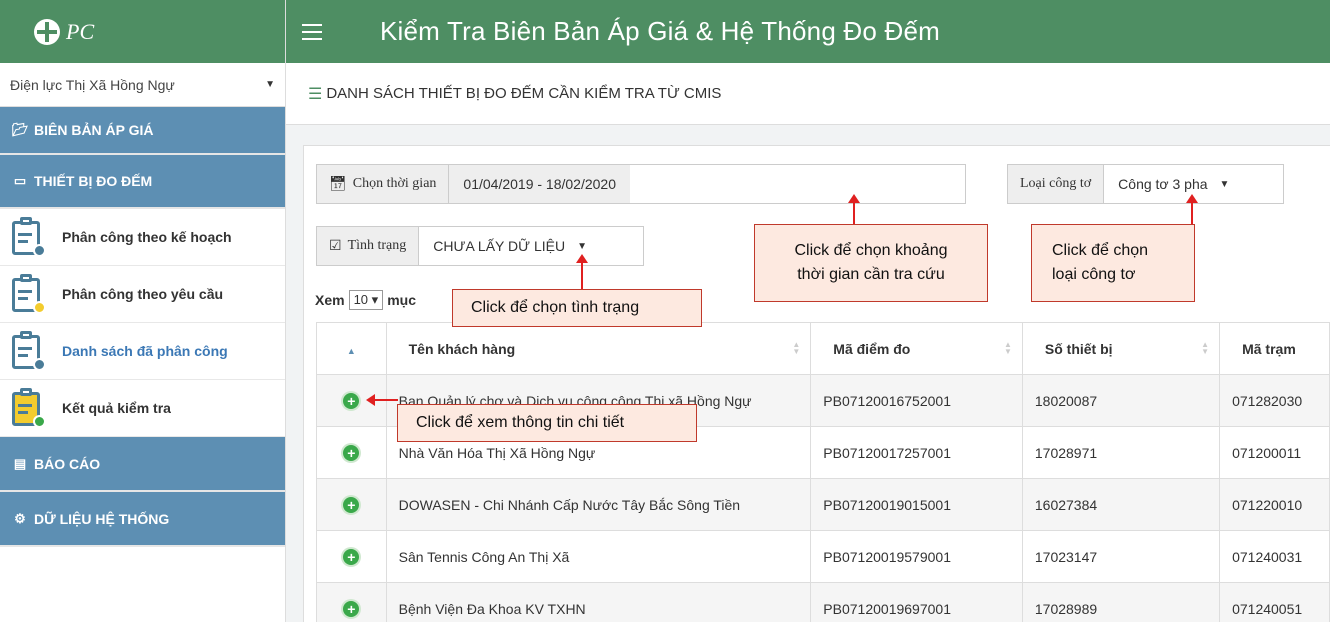  What do you see at coordinates (462, 348) in the screenshot?
I see `column-header-label: Tên khách hàng` at bounding box center [462, 348].